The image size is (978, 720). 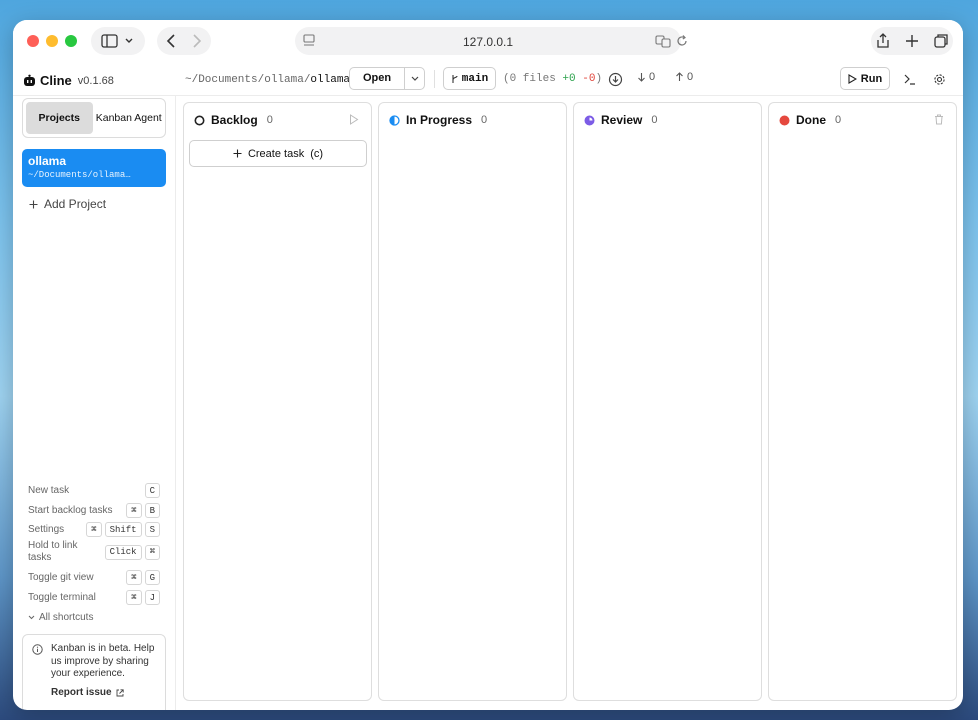 I want to click on open-button: Open, so click(x=377, y=78).